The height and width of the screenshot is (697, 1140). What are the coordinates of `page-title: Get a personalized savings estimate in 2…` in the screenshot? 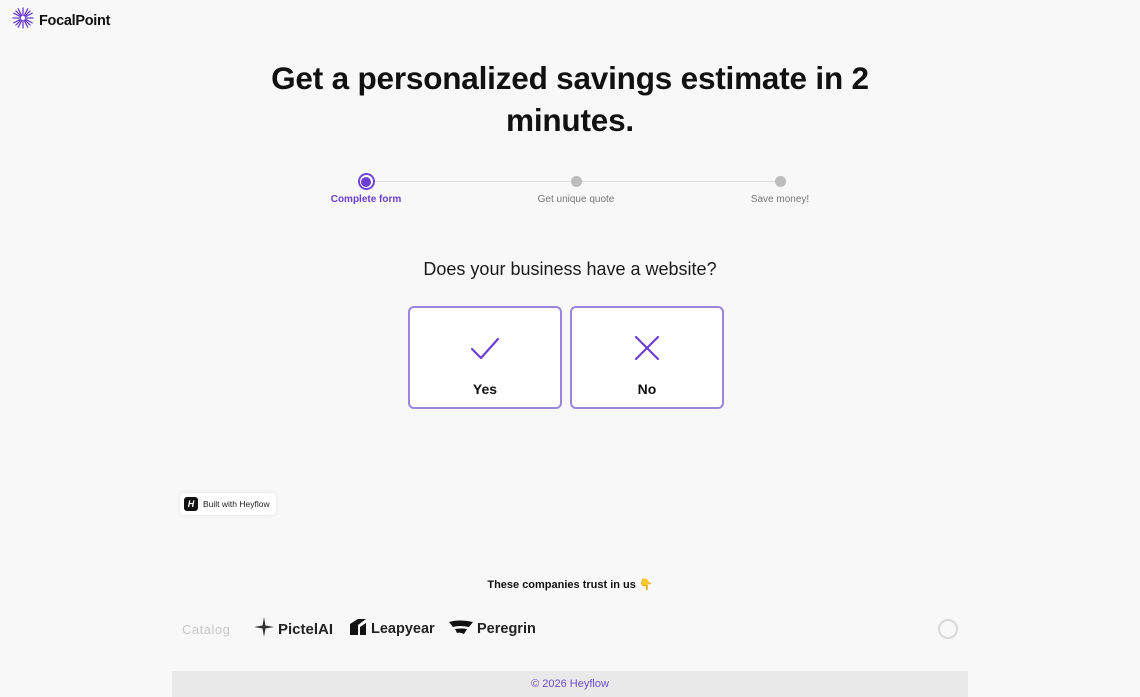 It's located at (570, 99).